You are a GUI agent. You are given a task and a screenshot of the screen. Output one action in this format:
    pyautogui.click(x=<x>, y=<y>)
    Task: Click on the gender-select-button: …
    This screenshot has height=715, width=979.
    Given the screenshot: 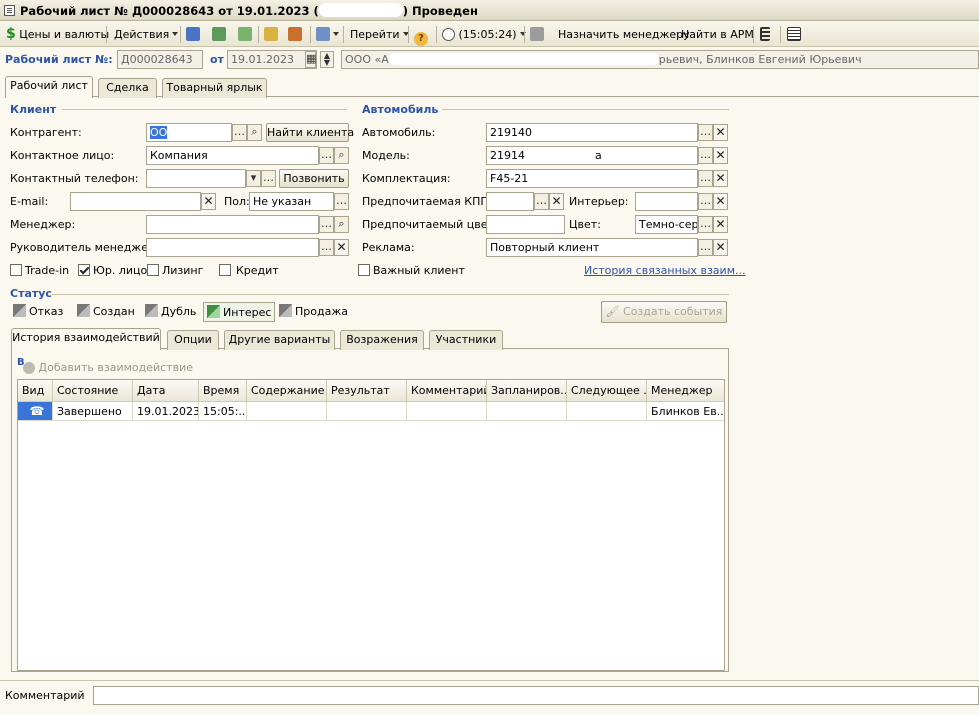 What is the action you would take?
    pyautogui.click(x=341, y=201)
    